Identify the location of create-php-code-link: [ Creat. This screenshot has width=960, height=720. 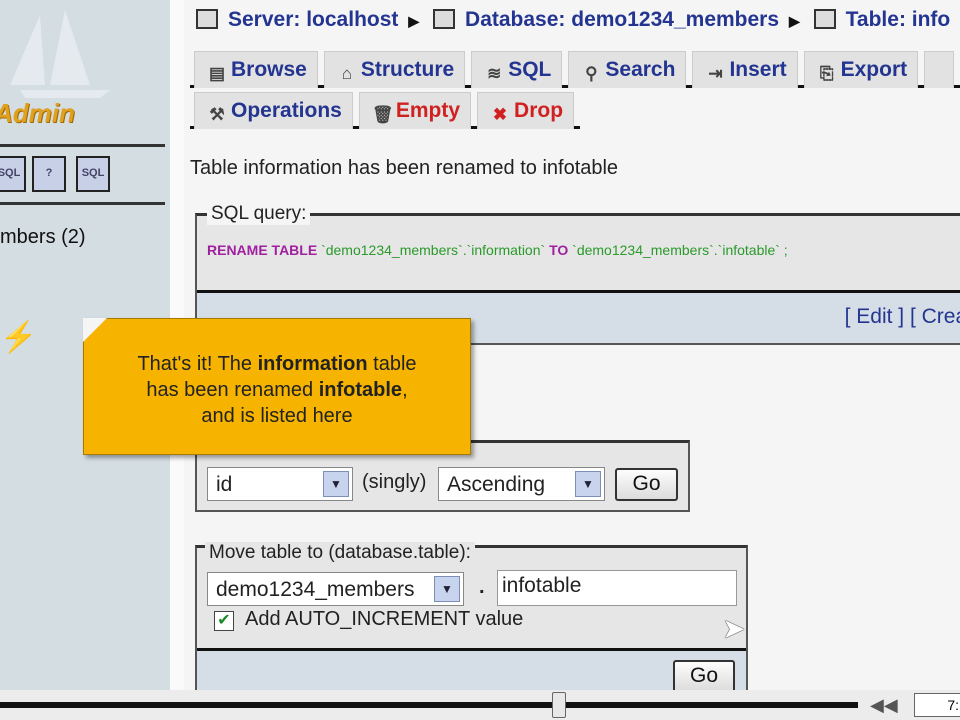
(932, 316).